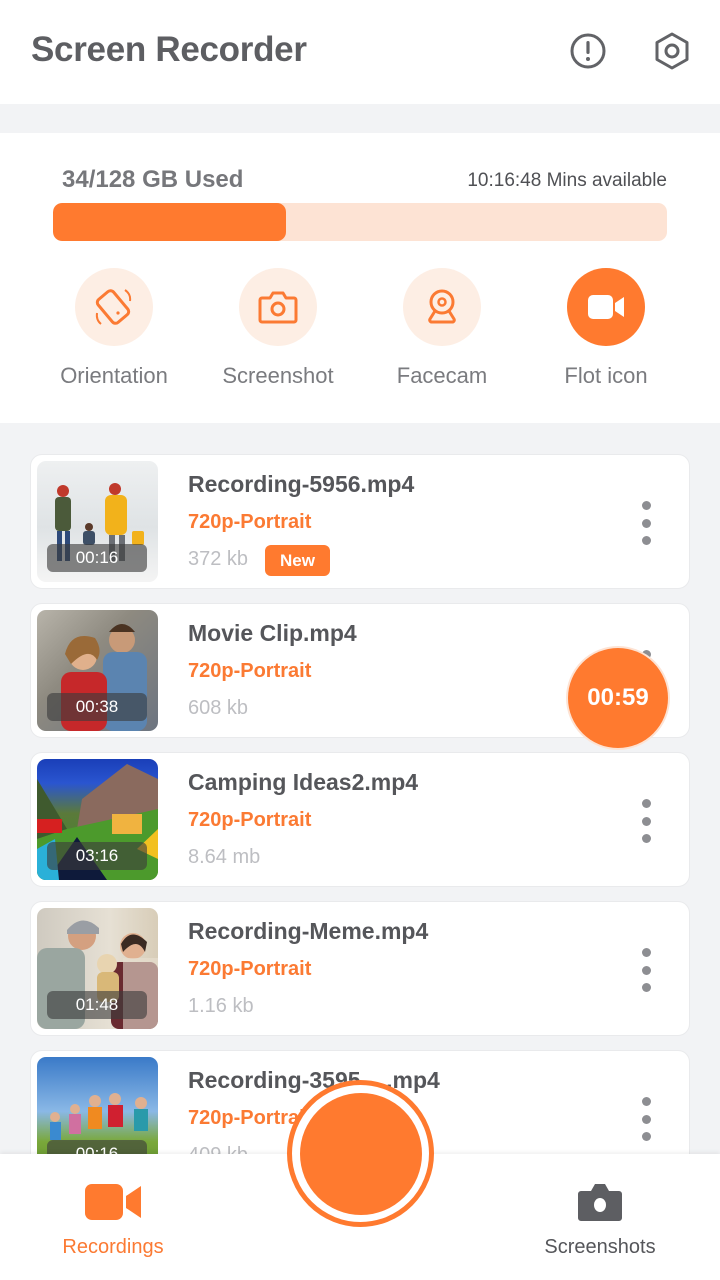  Describe the element at coordinates (272, 633) in the screenshot. I see `file-name: Movie Clip.mp4` at that location.